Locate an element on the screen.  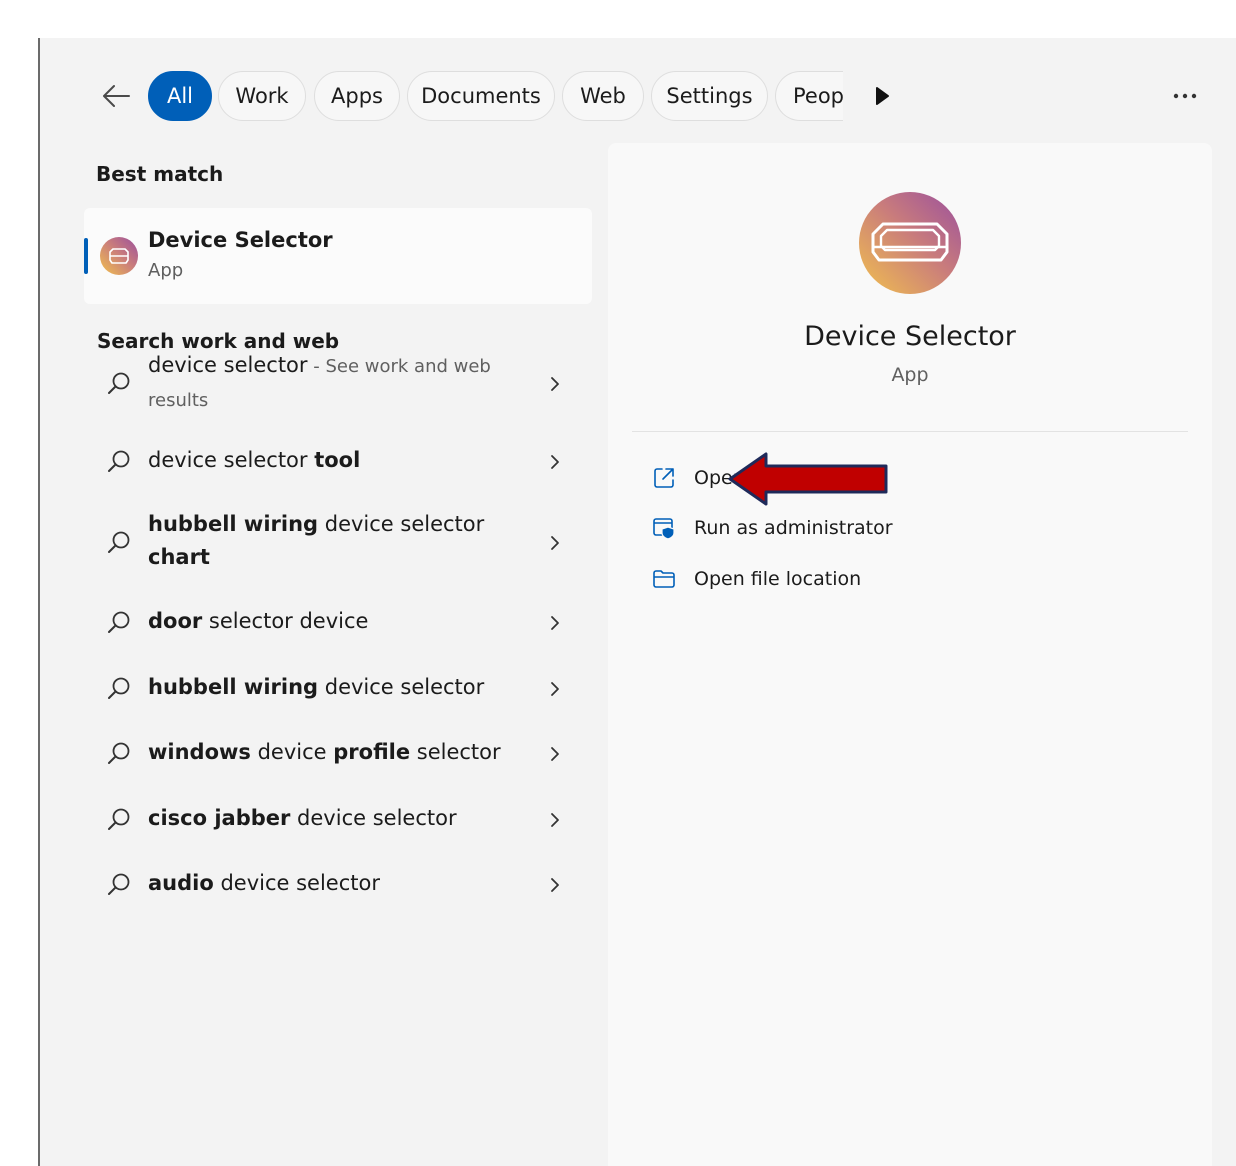
scroll-tabs-button is located at coordinates (882, 96).